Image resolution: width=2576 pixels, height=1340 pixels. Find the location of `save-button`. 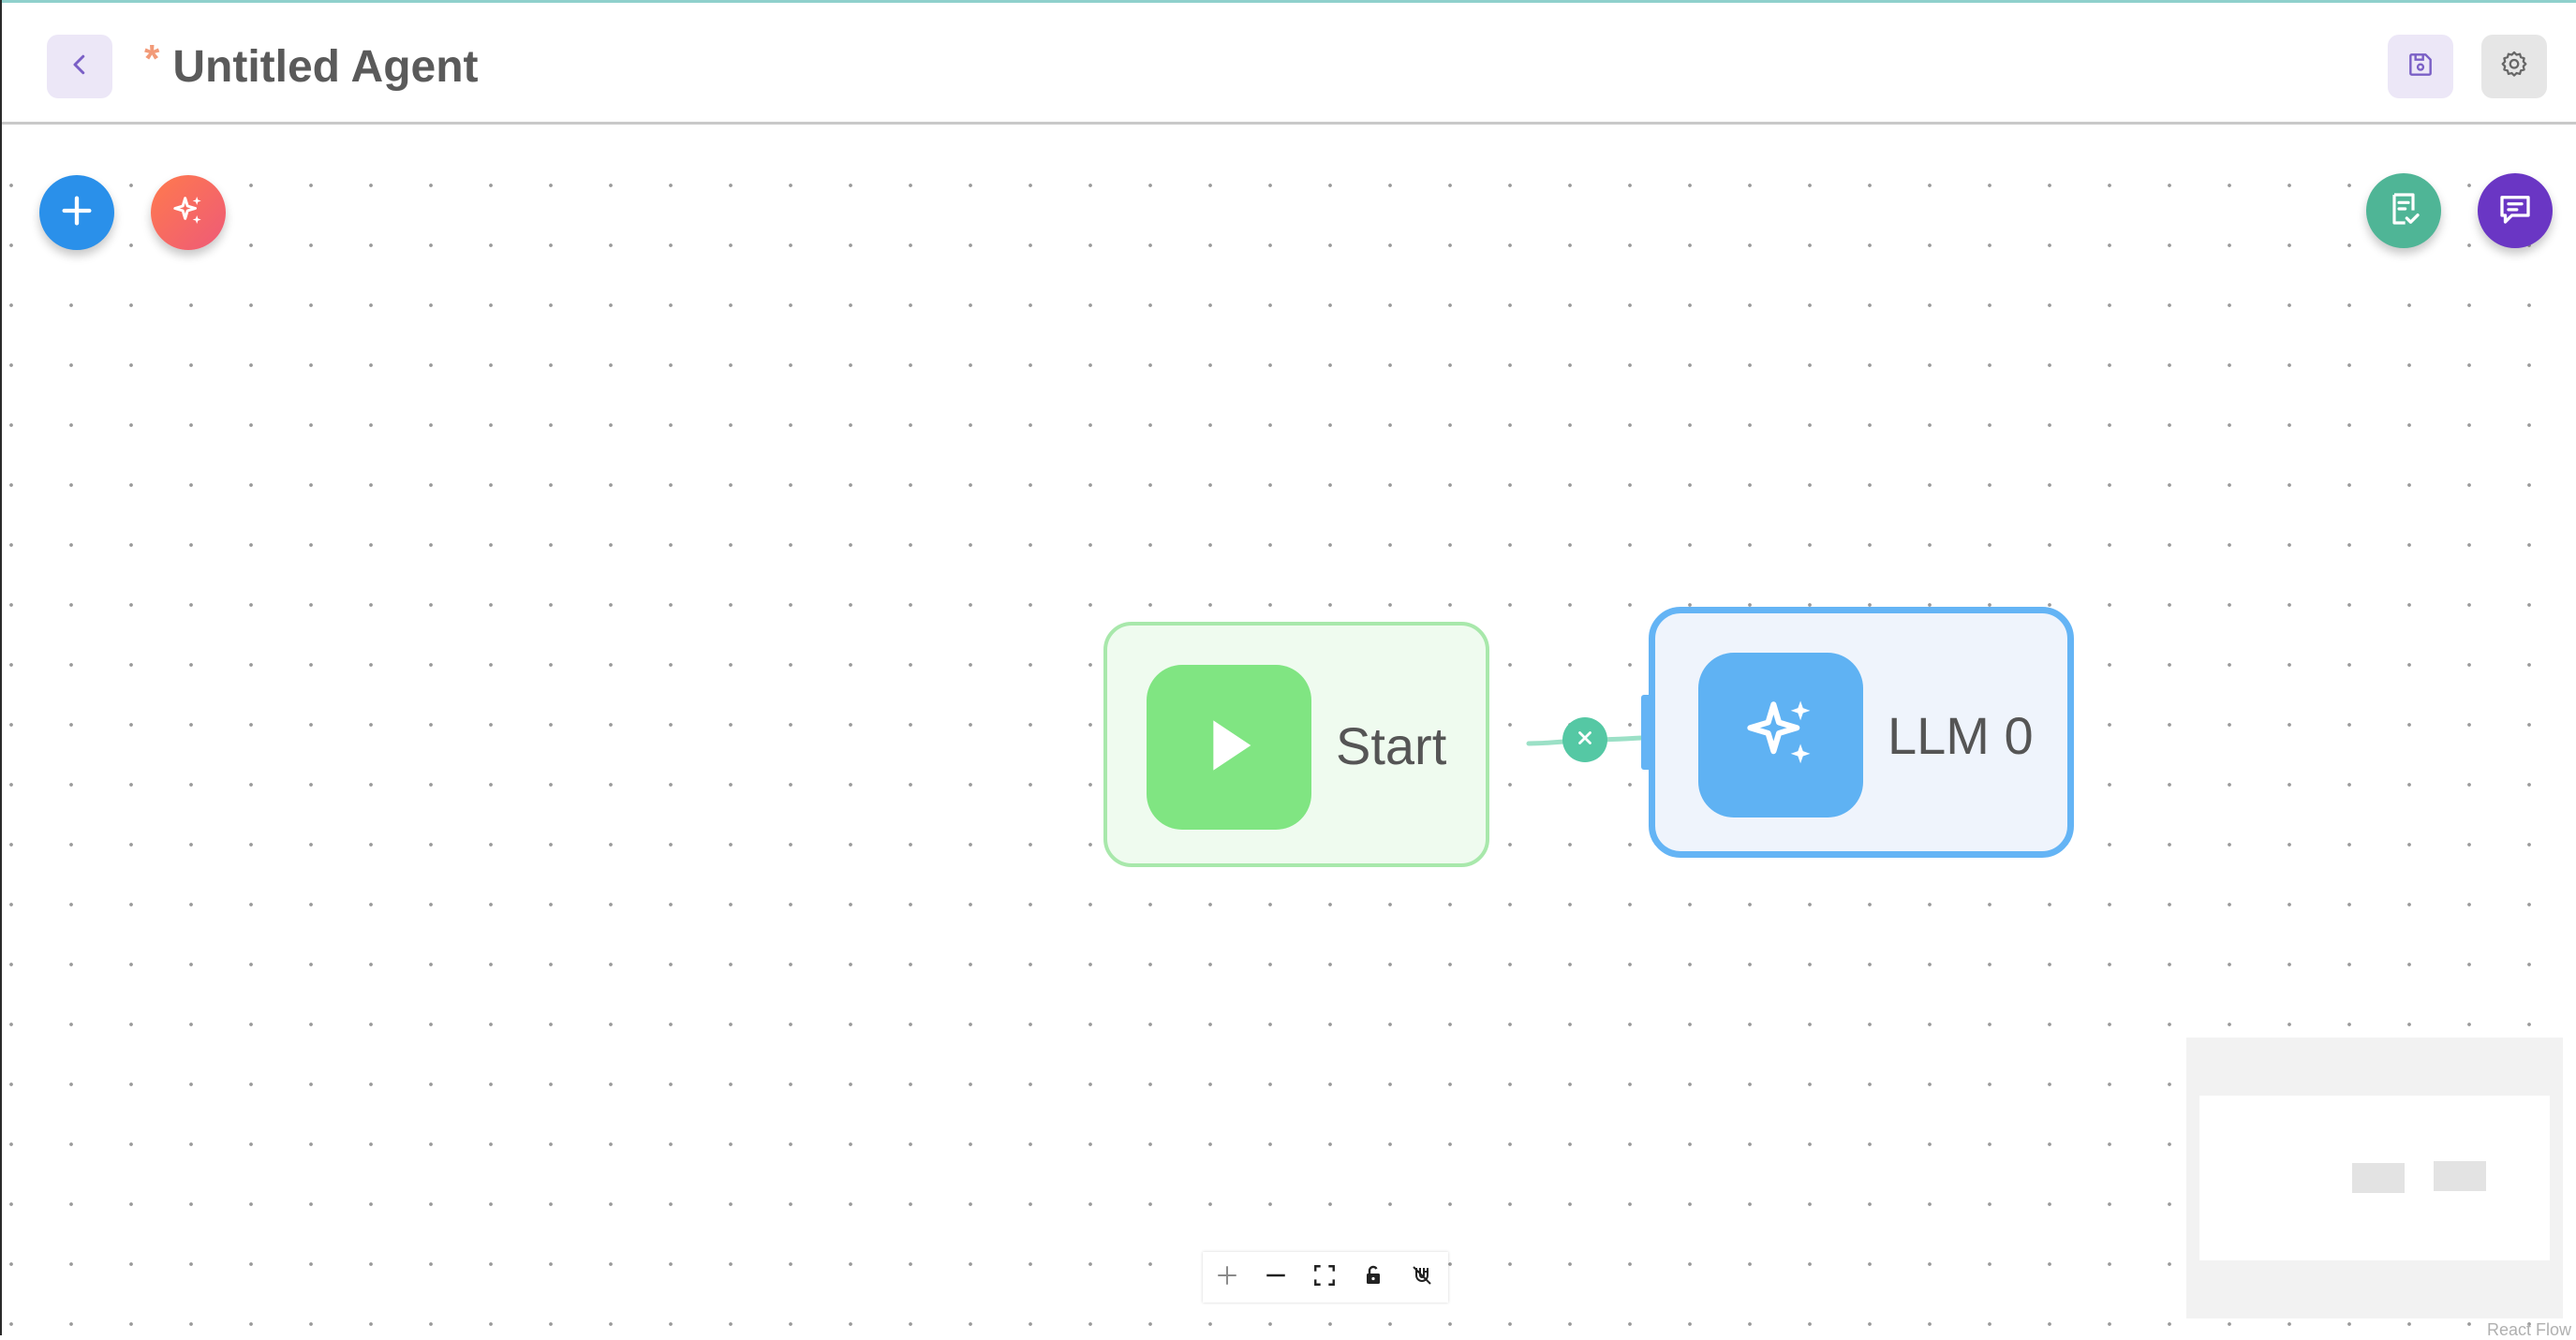

save-button is located at coordinates (2420, 66).